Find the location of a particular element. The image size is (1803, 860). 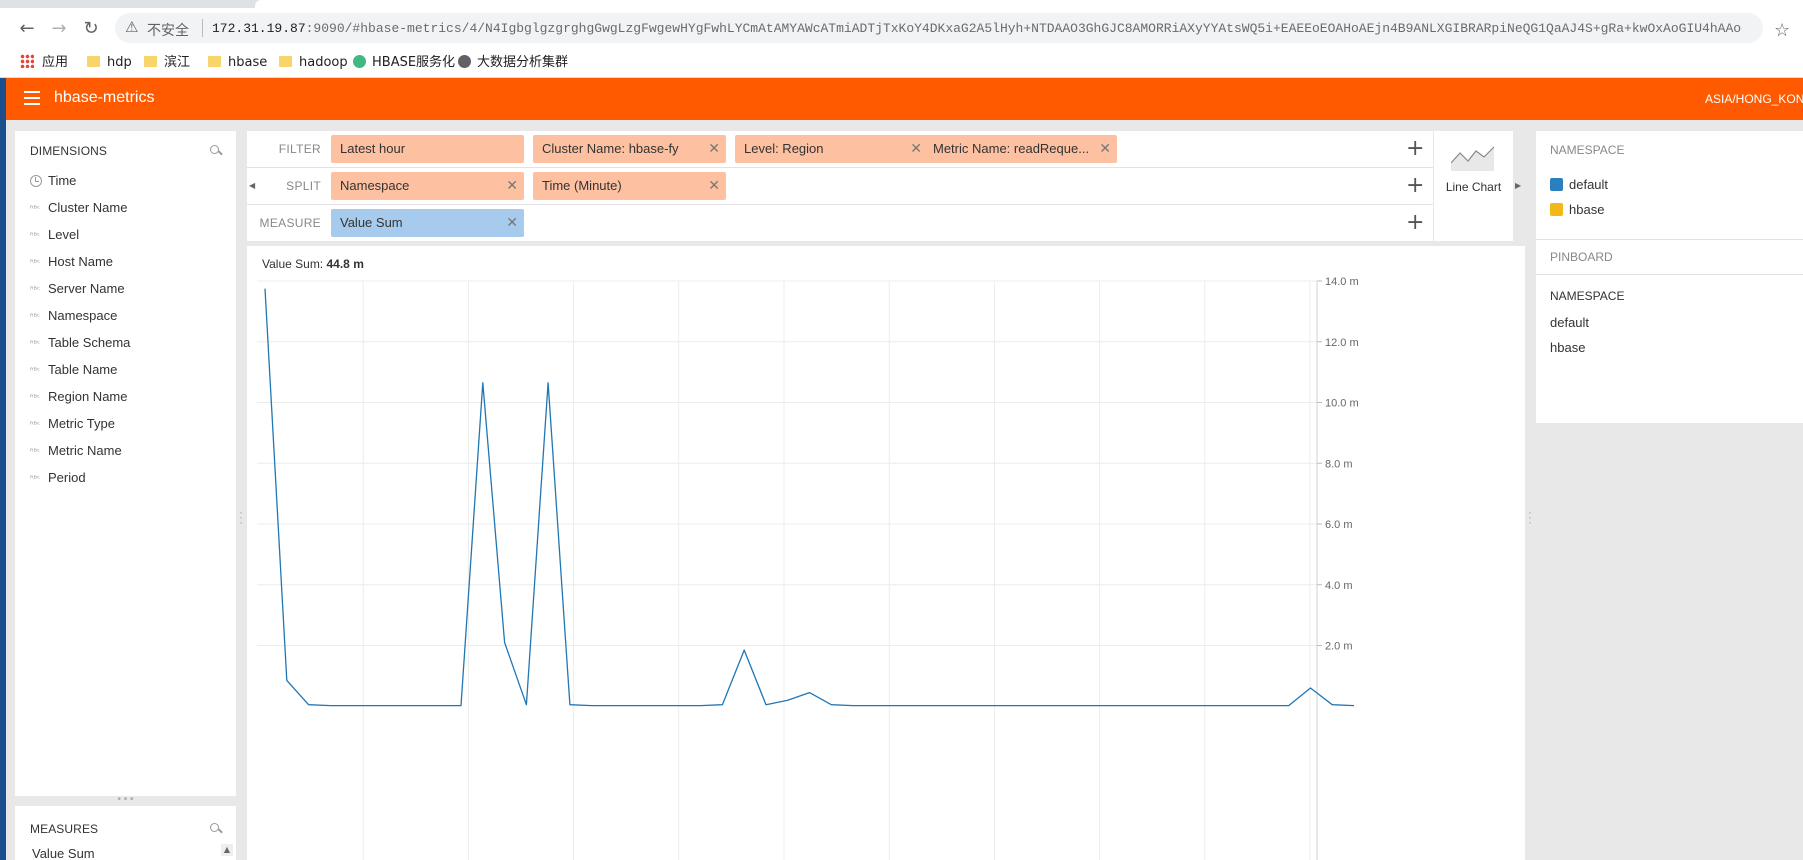

bookmark-hbase-service: HBASE服务化 is located at coordinates (404, 63).